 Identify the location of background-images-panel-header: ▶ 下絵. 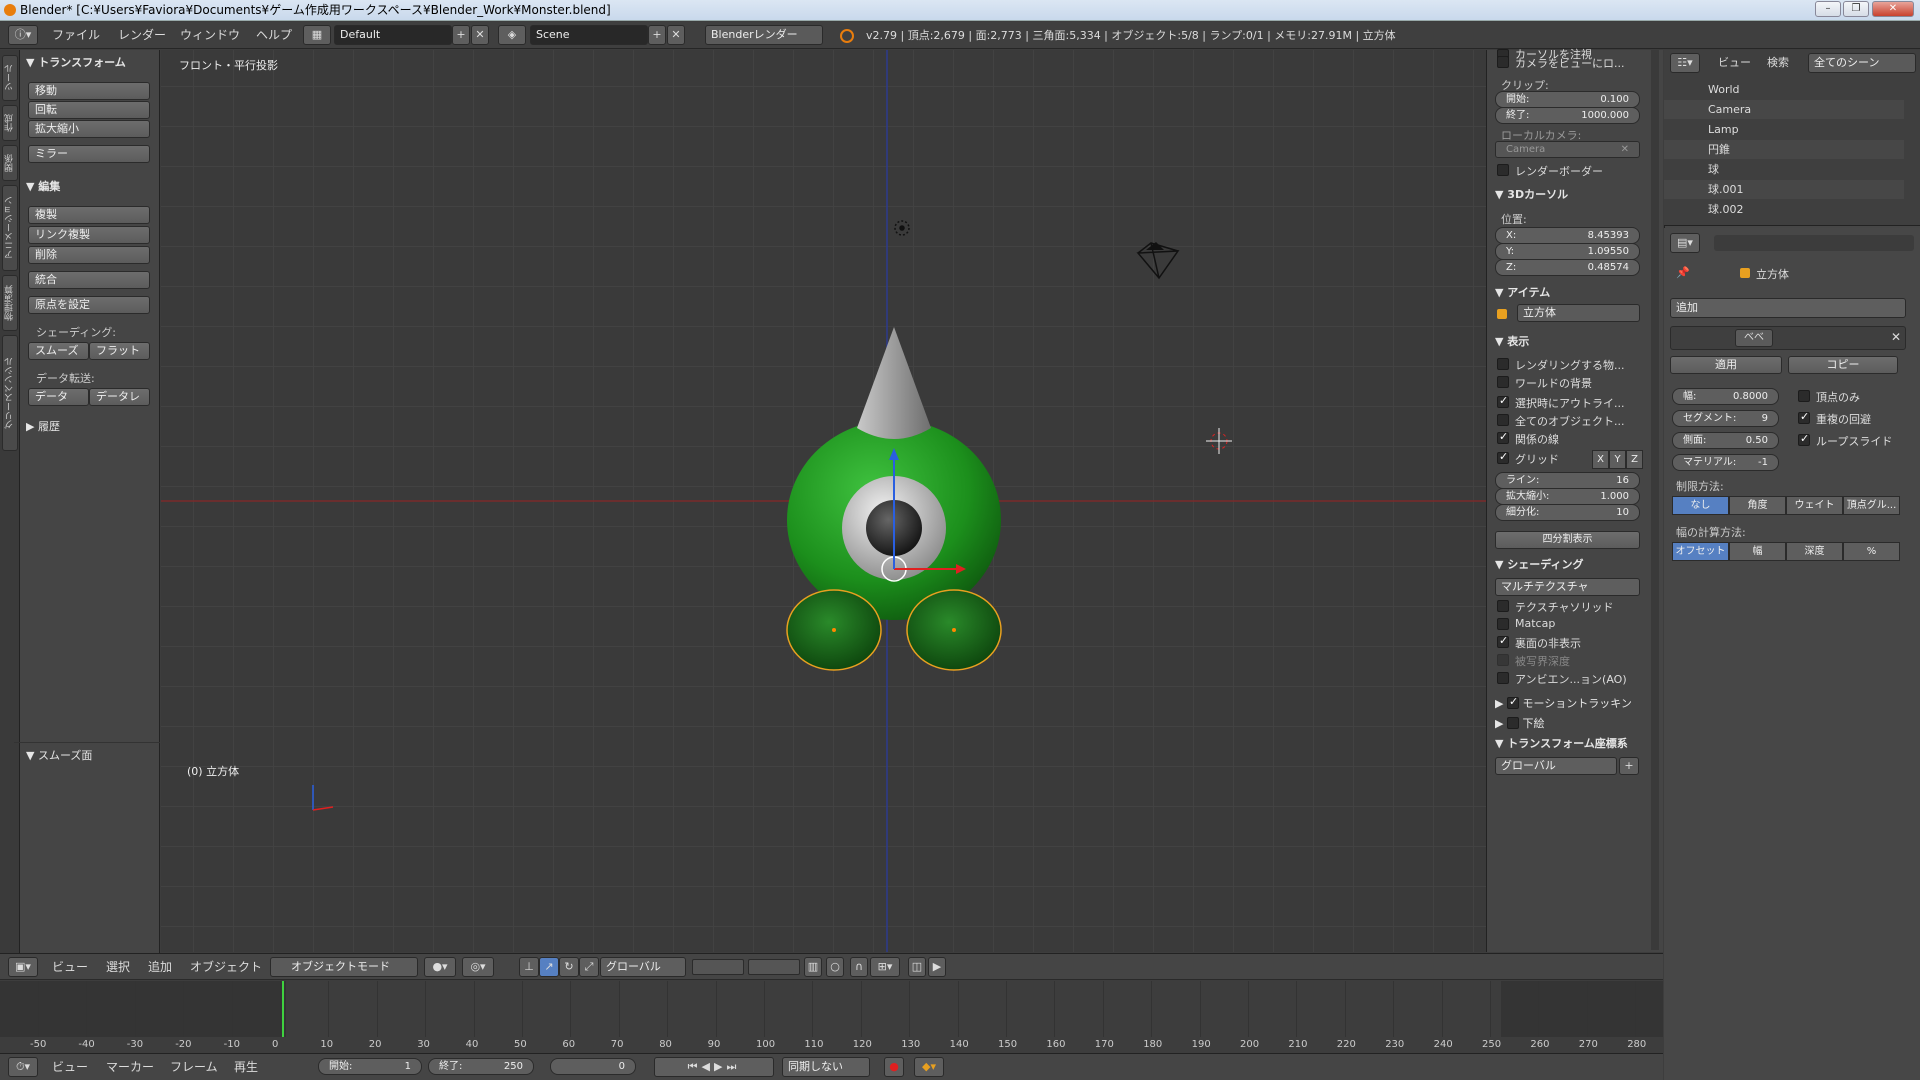
(1519, 723).